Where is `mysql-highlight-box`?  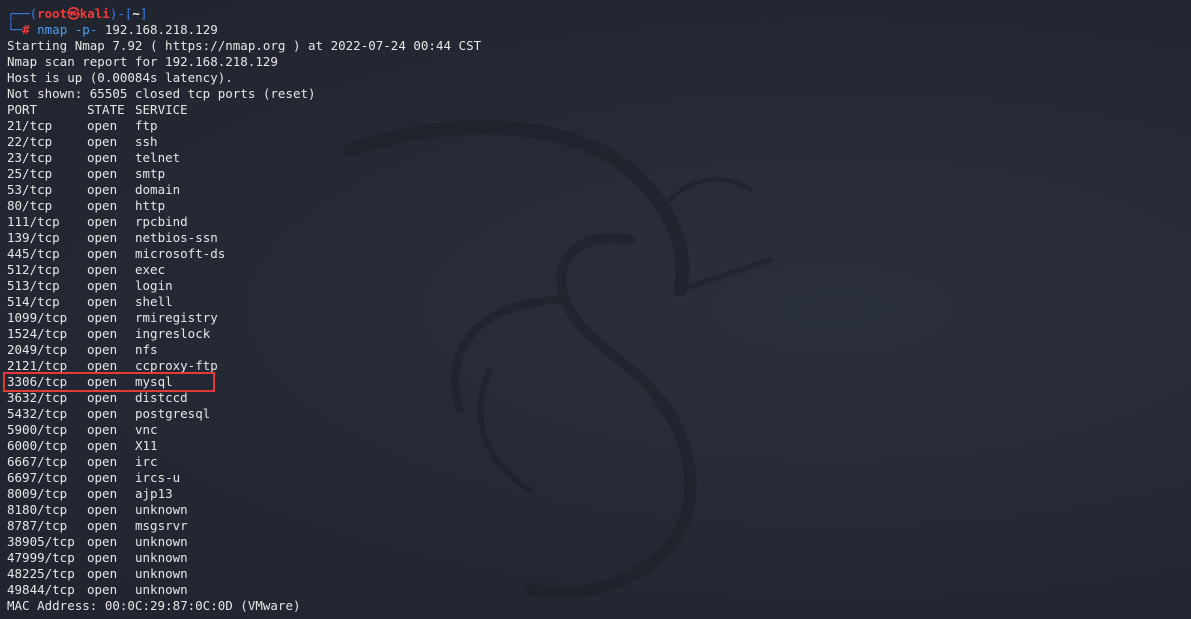 mysql-highlight-box is located at coordinates (109, 382).